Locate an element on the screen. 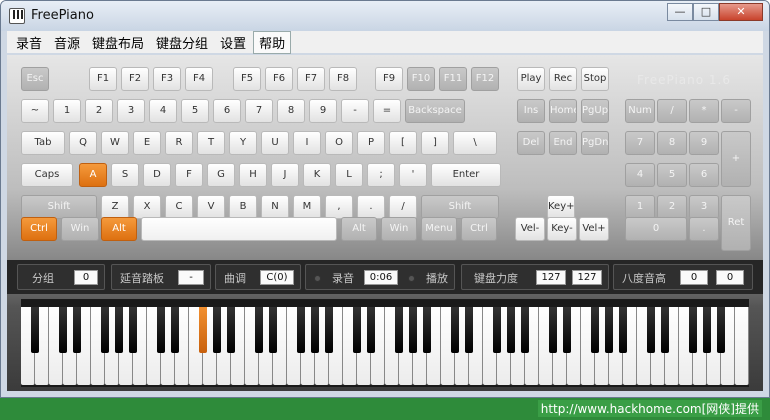 This screenshot has height=420, width=770. key-row3-14: 5 is located at coordinates (672, 175).